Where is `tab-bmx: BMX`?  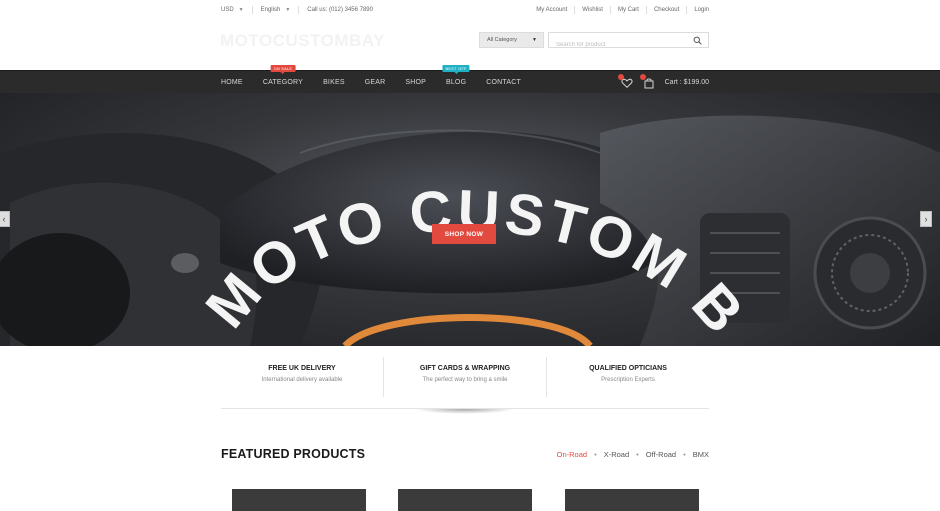
tab-bmx: BMX is located at coordinates (701, 454).